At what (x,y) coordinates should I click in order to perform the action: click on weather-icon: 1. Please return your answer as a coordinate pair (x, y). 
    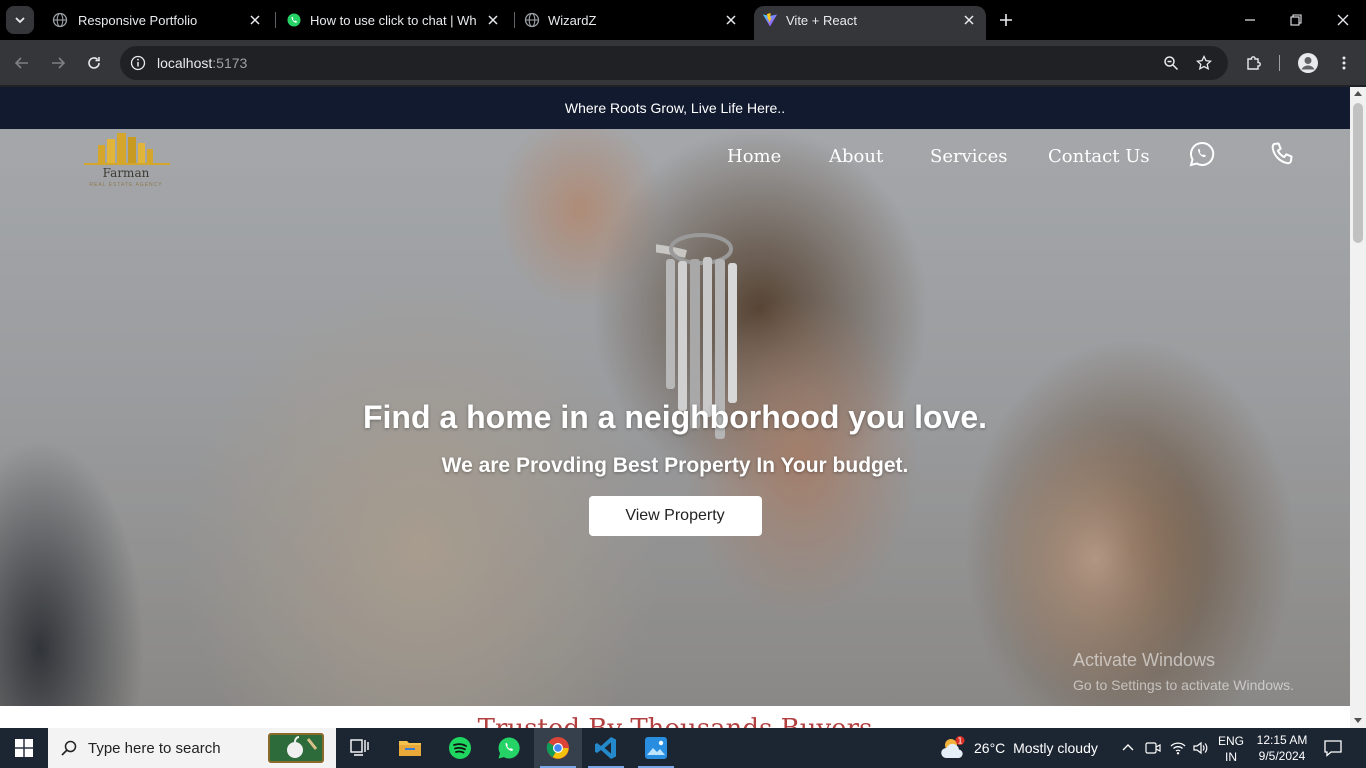
    Looking at the image, I should click on (954, 748).